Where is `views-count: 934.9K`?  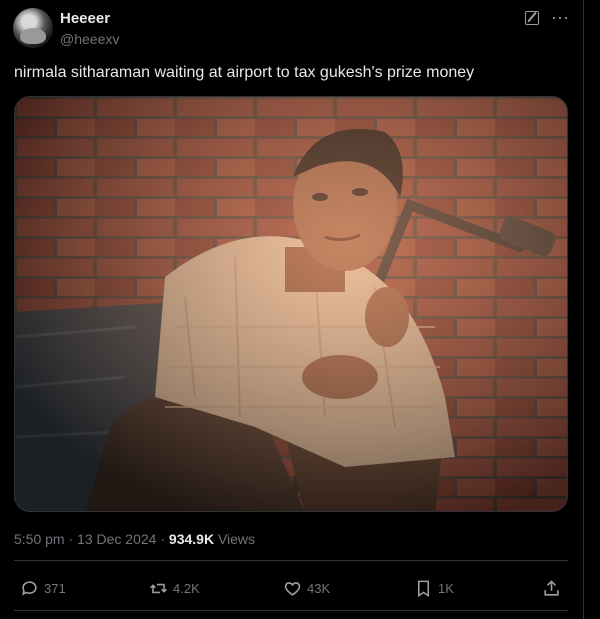
views-count: 934.9K is located at coordinates (191, 539).